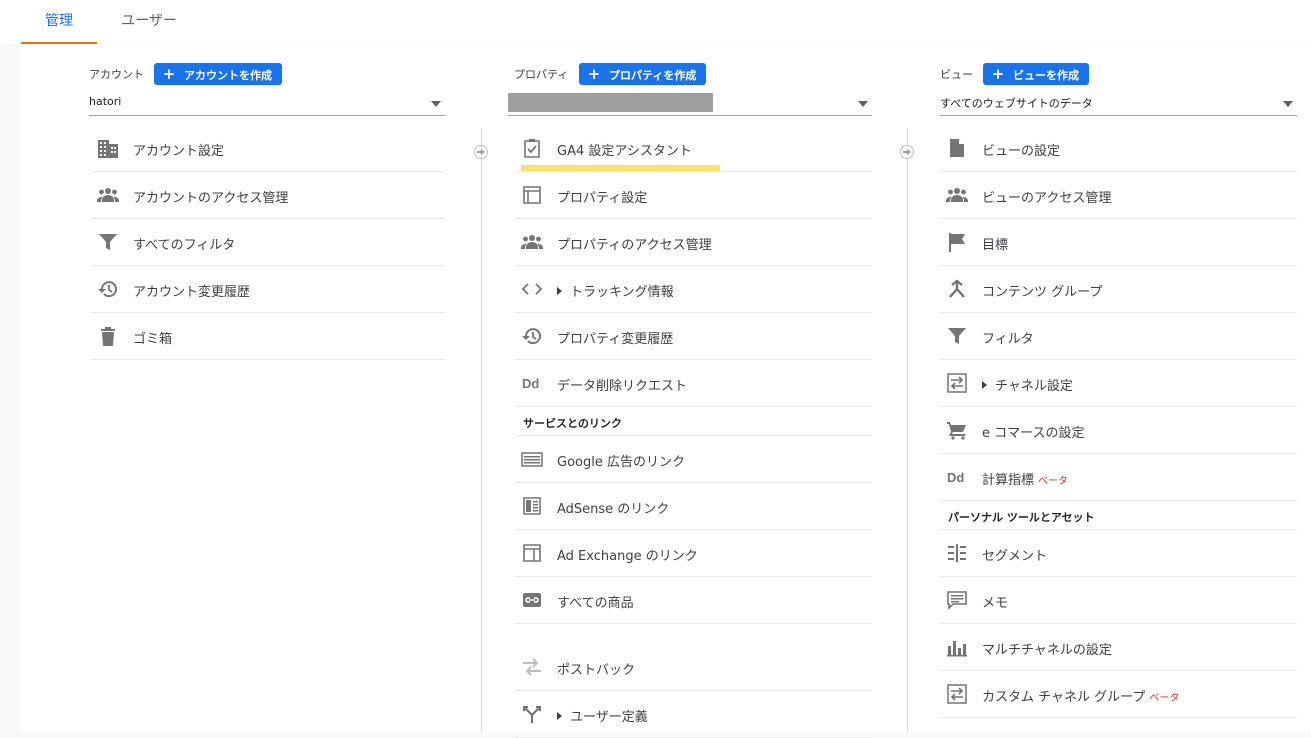  I want to click on view-item-label: 計算指標 ベータ, so click(1025, 478).